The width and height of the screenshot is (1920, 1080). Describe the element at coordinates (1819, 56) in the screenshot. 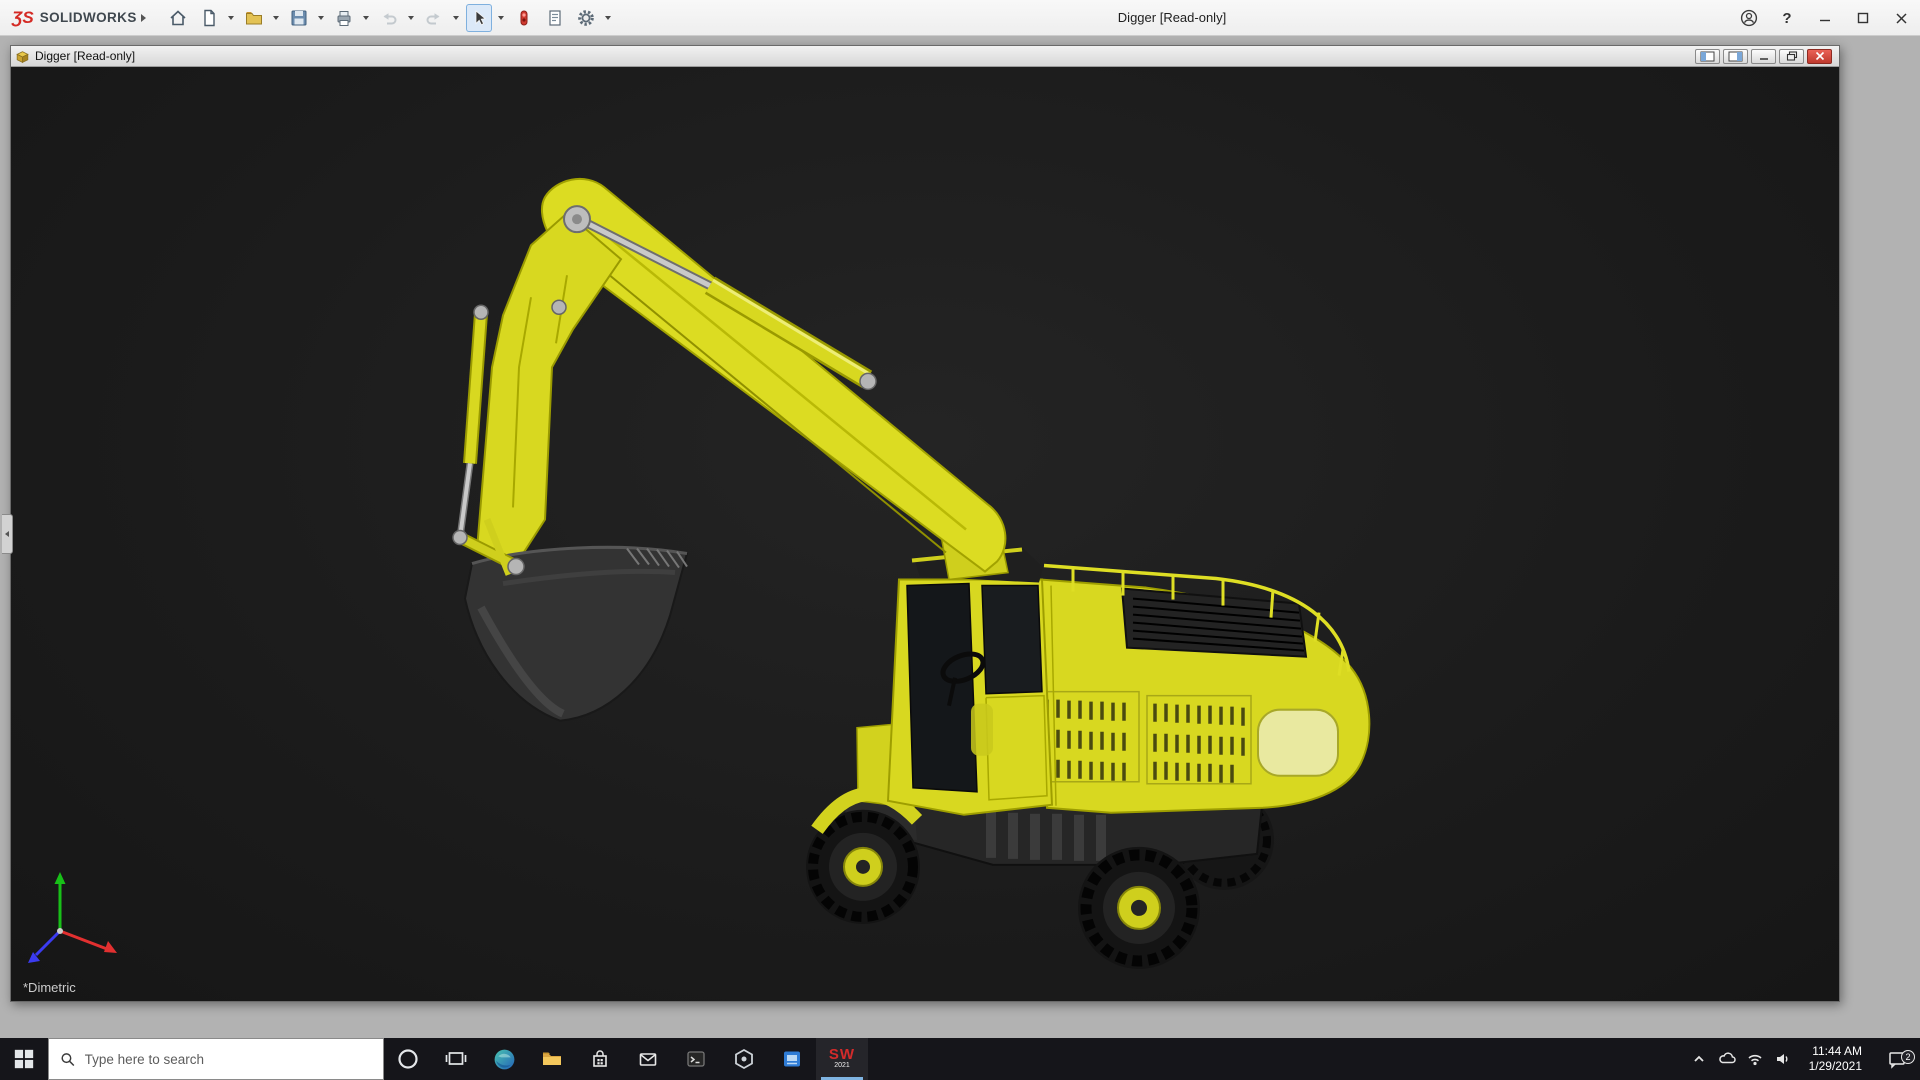

I see `doc-close-button` at that location.